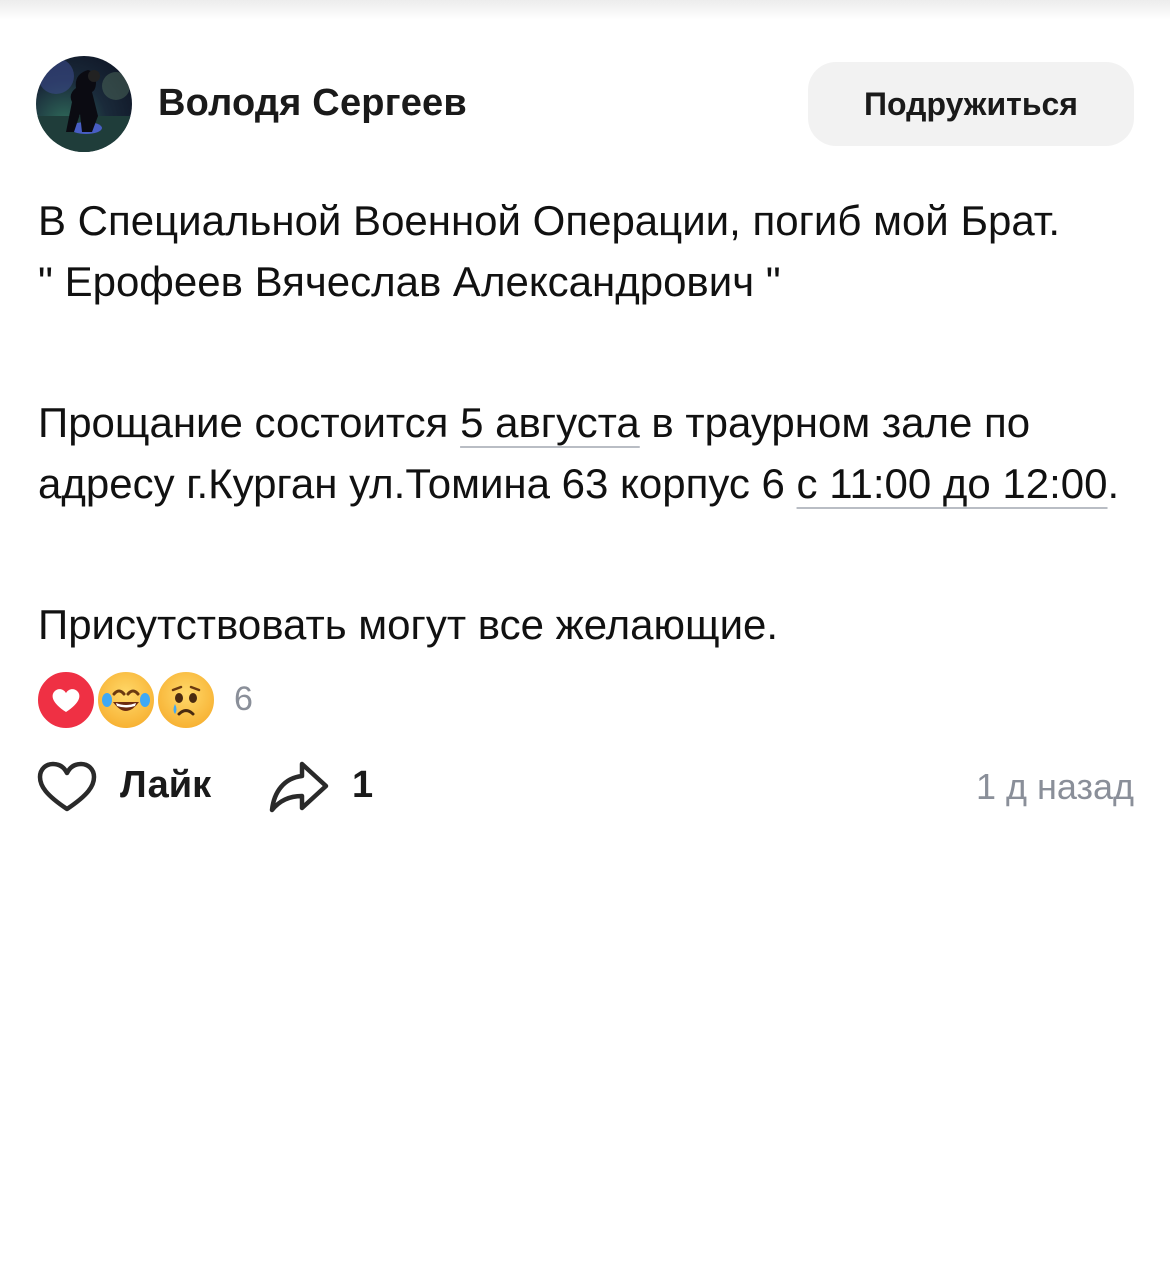  I want to click on reactions-summary: 6, so click(166, 701).